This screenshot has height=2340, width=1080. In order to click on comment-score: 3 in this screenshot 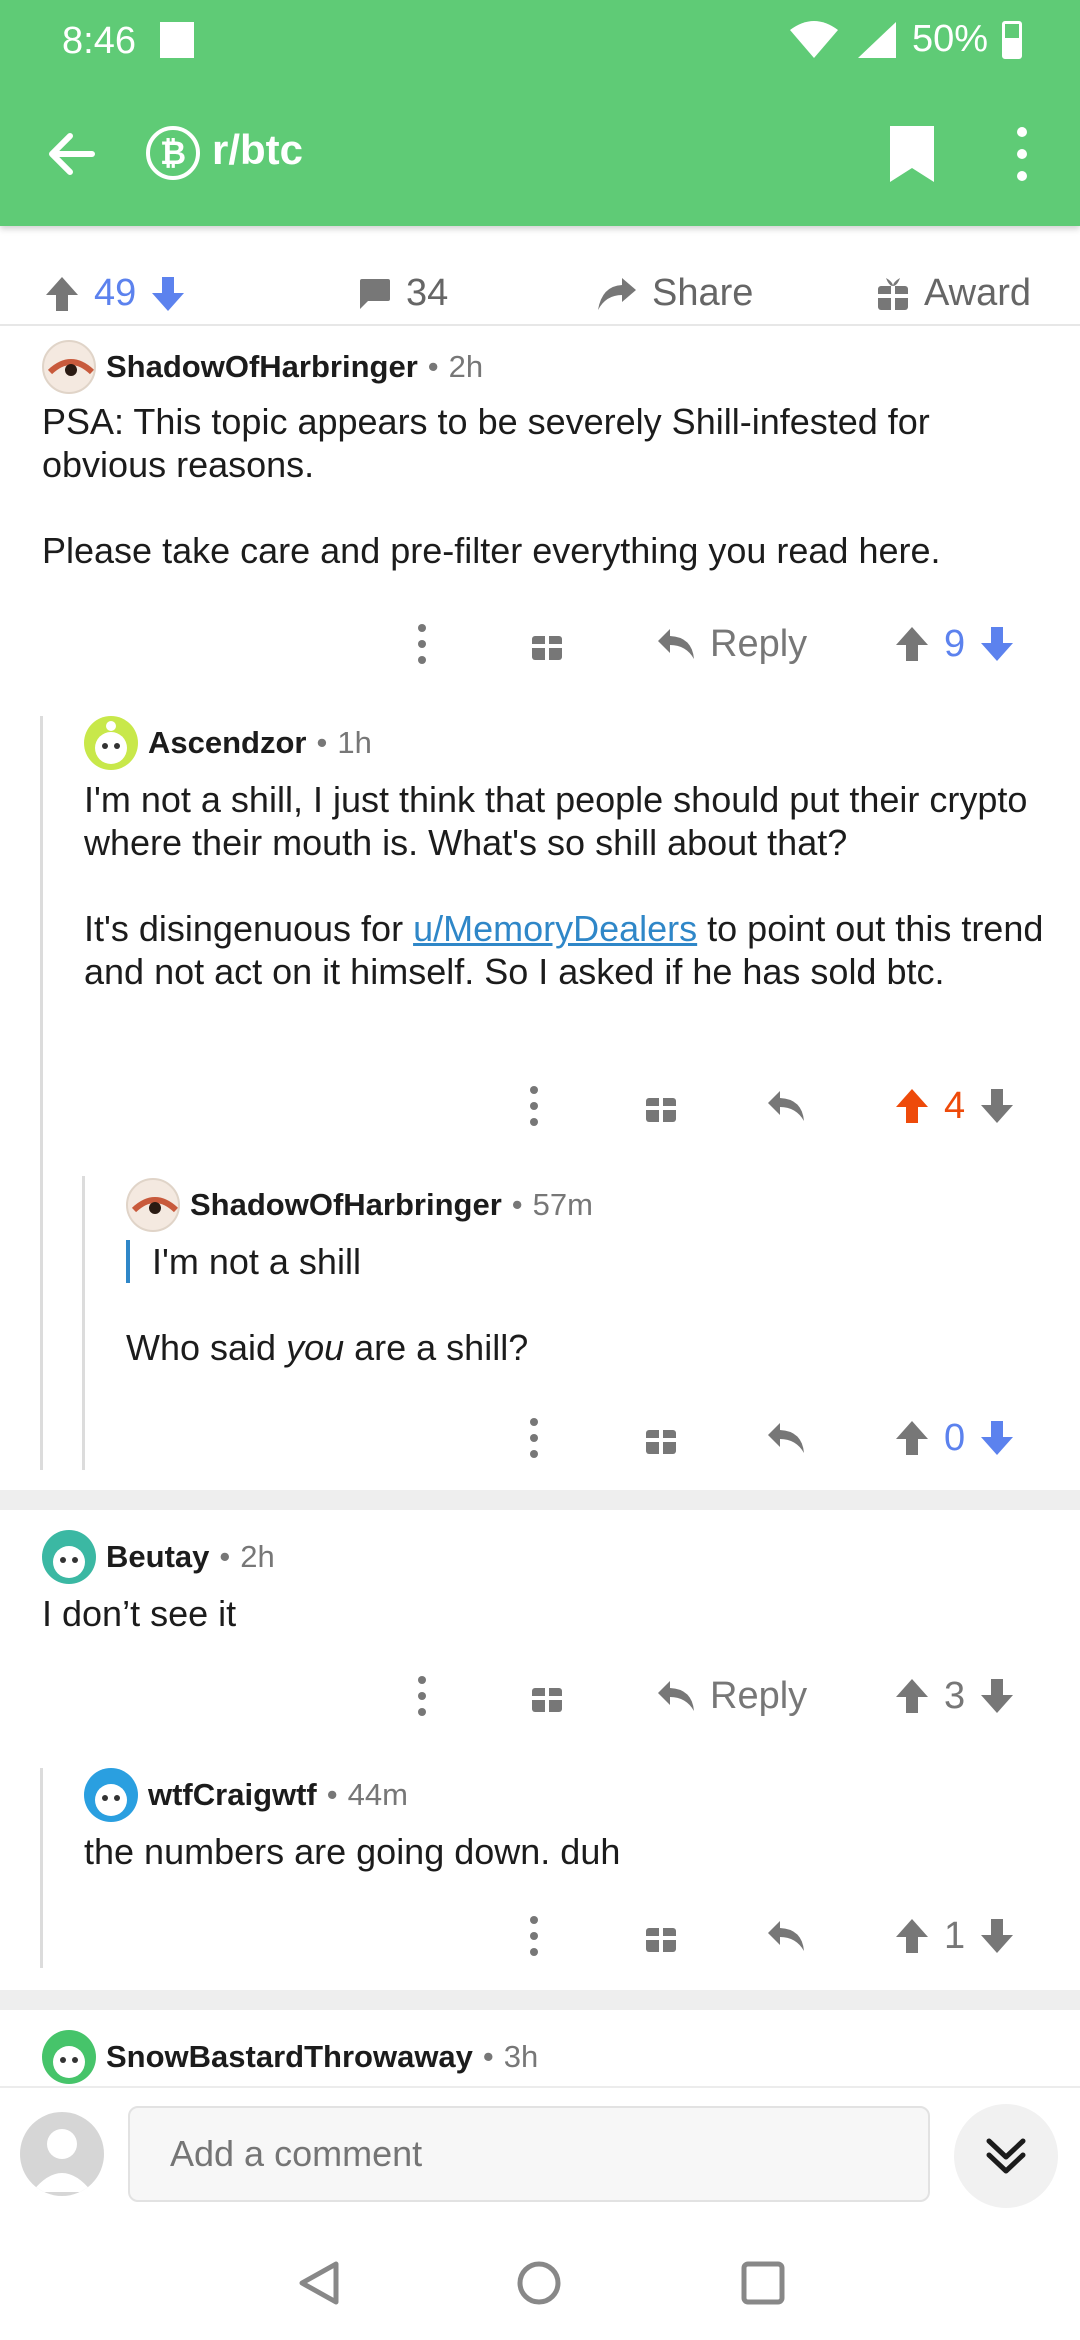, I will do `click(955, 1695)`.